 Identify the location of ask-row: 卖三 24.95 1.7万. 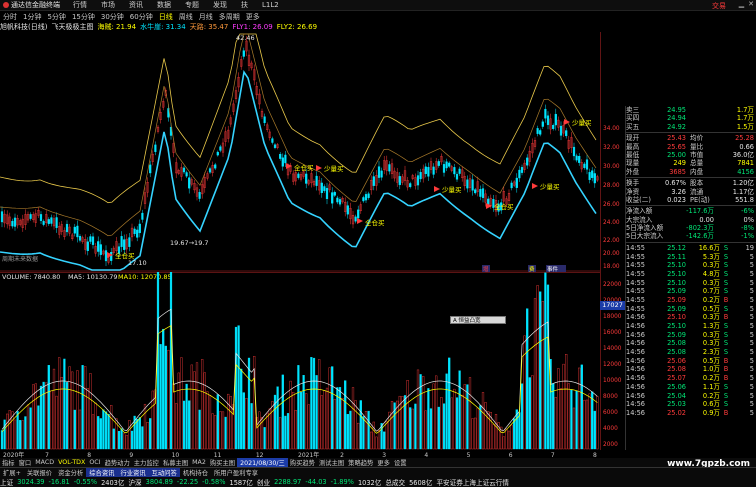
(691, 110).